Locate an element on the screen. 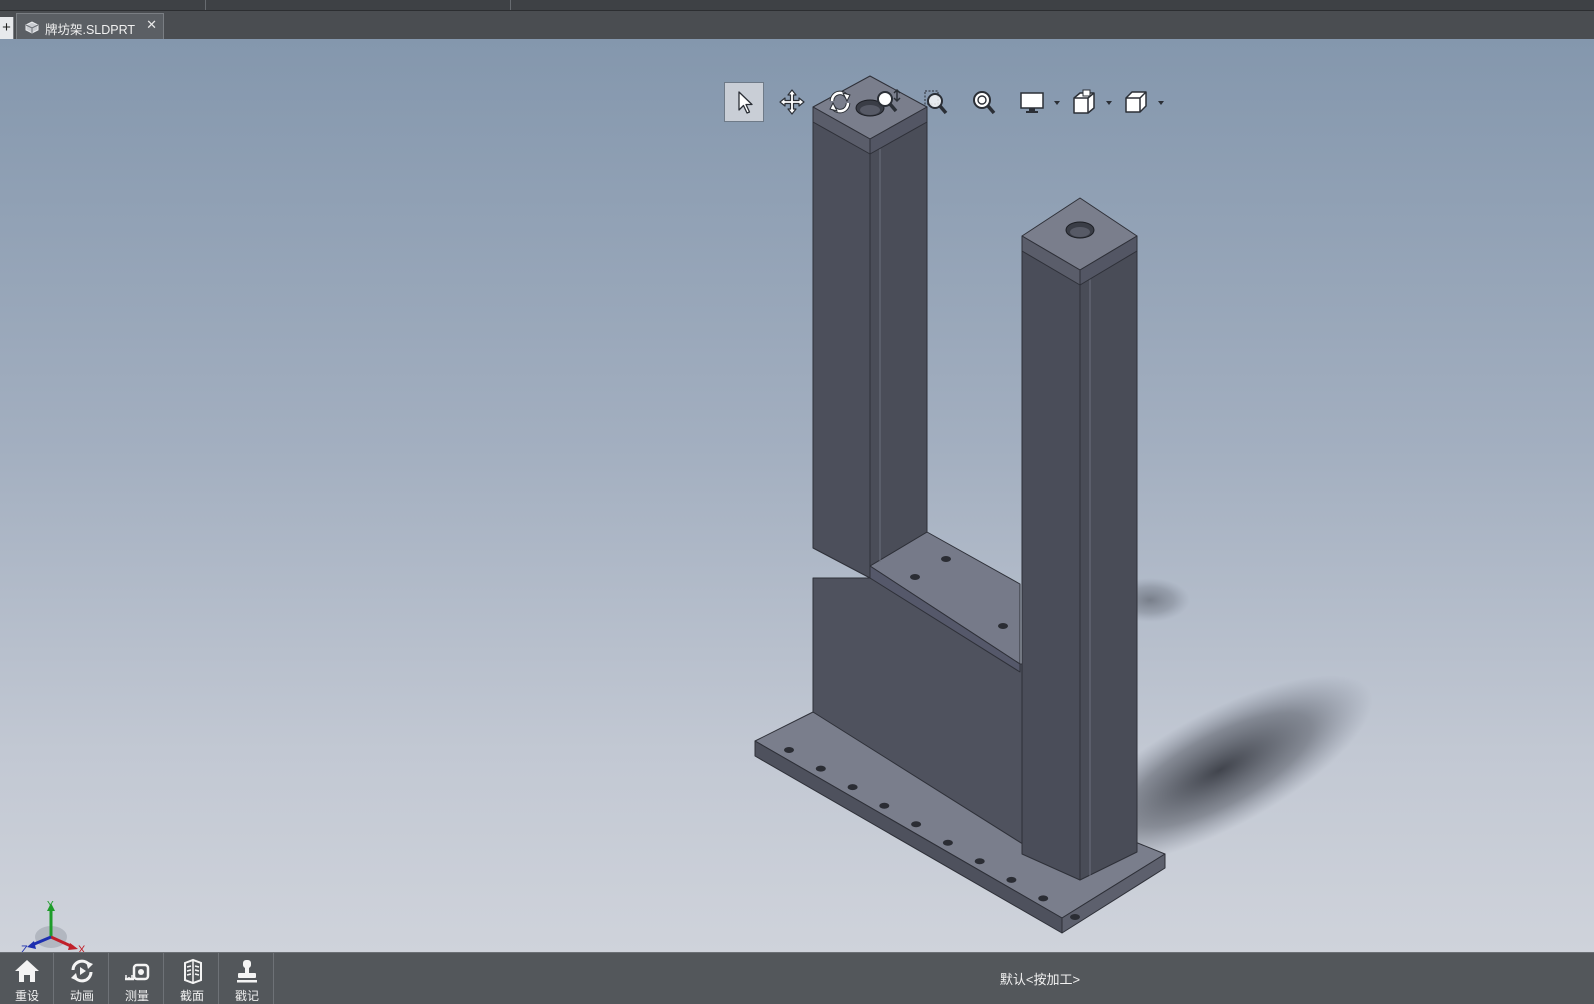  monitor-icon is located at coordinates (1032, 102).